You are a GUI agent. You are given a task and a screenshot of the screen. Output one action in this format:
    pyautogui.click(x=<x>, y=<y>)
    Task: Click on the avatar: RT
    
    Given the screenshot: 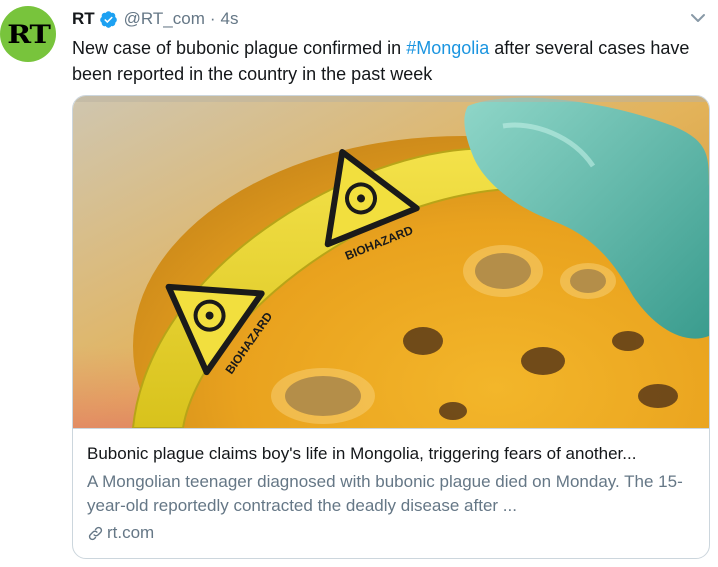 What is the action you would take?
    pyautogui.click(x=28, y=34)
    